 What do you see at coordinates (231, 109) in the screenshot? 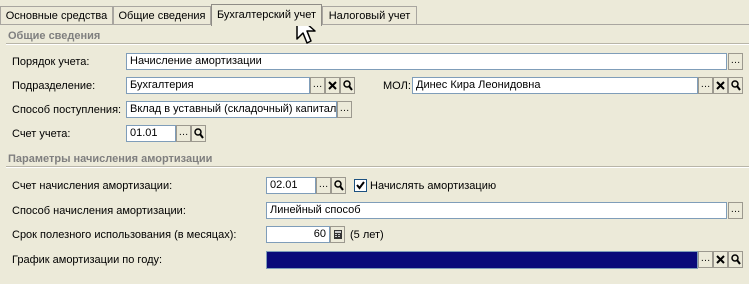
I see `receipt-field: Вклад в уставный (складочный) капитал` at bounding box center [231, 109].